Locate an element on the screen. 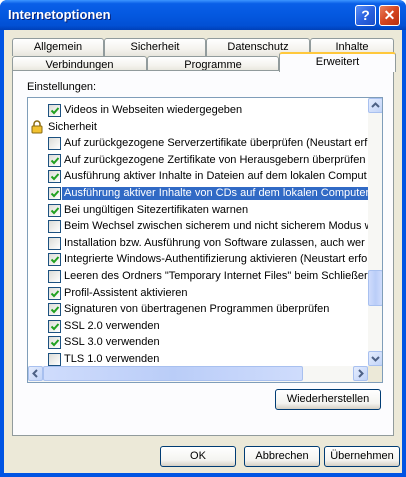 This screenshot has width=406, height=477. close-button: ✕ is located at coordinates (389, 15).